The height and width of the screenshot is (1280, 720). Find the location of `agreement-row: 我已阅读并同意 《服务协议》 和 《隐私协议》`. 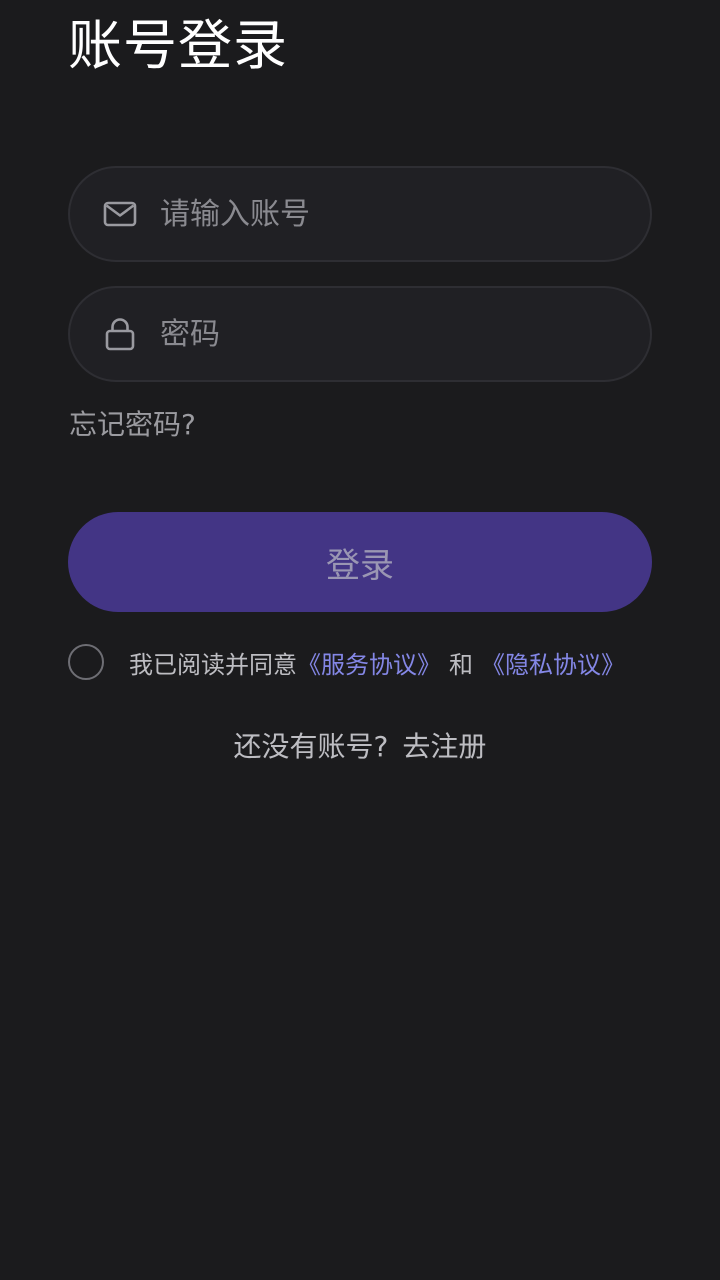

agreement-row: 我已阅读并同意 《服务协议》 和 《隐私协议》 is located at coordinates (368, 662).